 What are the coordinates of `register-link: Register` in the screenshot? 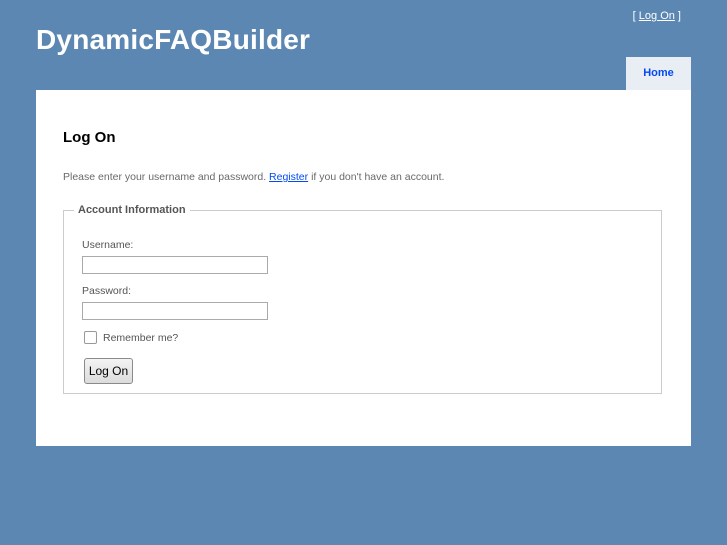 It's located at (288, 177).